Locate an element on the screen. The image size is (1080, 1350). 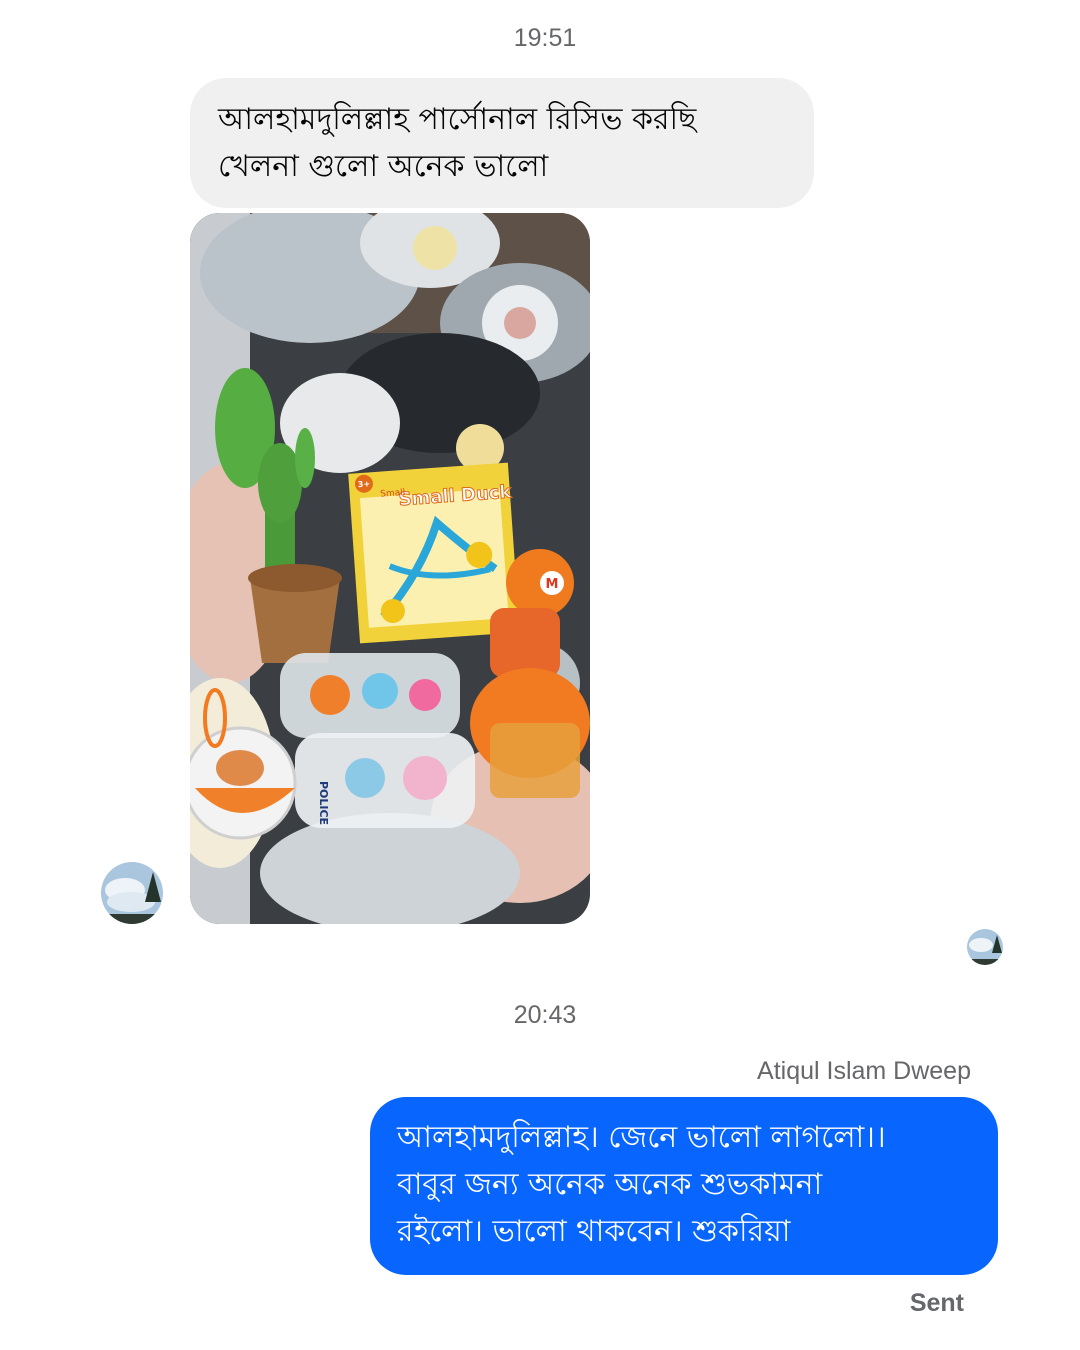
message-status: Sent is located at coordinates (936, 1303).